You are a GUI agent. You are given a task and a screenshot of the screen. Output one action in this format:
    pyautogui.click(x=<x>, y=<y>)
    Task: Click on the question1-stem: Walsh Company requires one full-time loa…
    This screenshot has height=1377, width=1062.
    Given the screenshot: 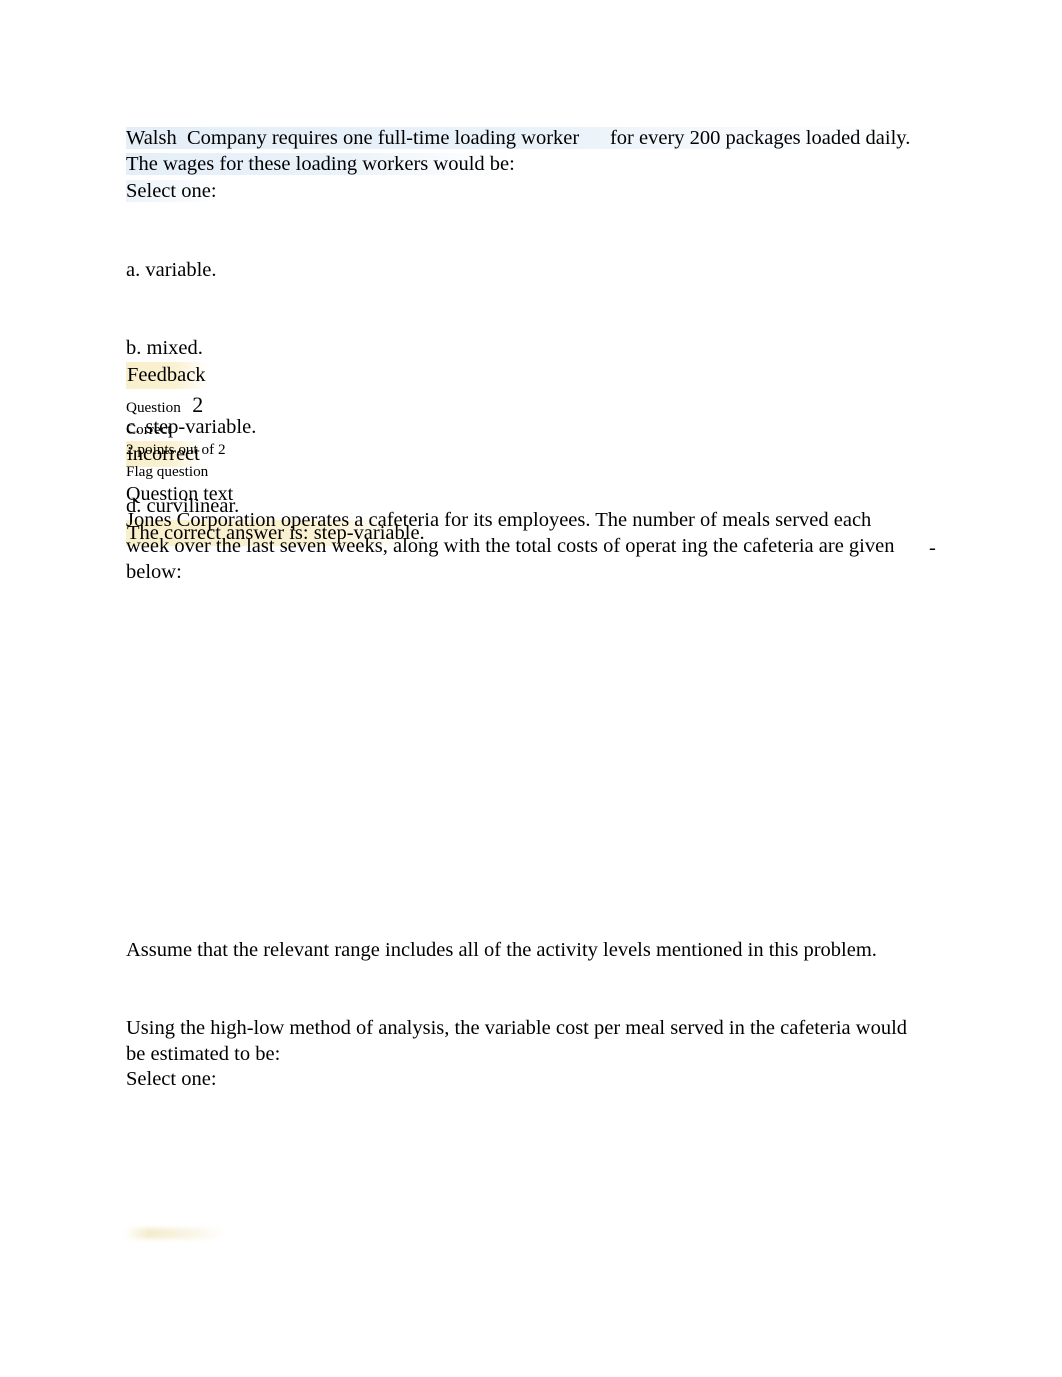 What is the action you would take?
    pyautogui.click(x=531, y=151)
    